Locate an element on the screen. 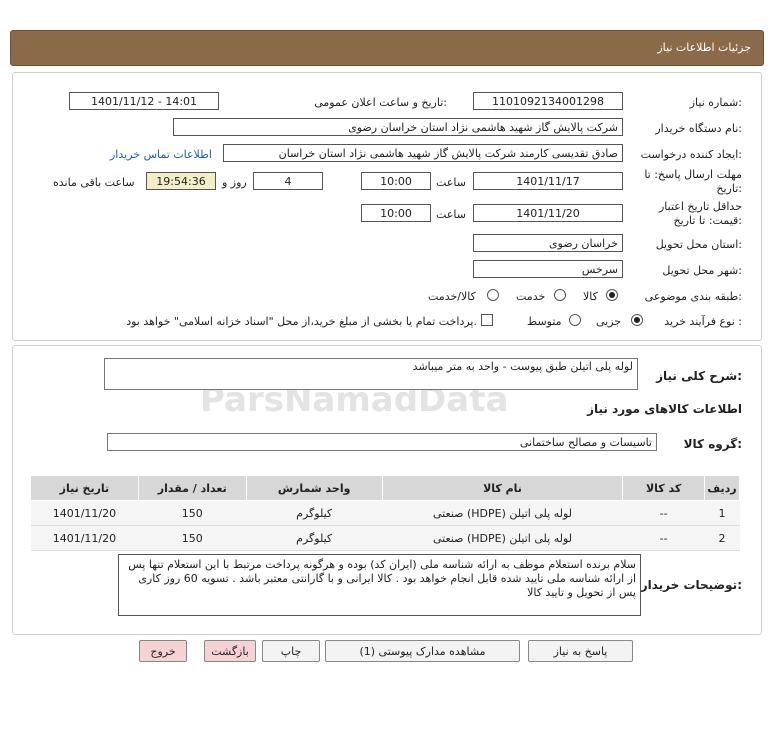 This screenshot has height=745, width=770. page-title: جزئیات اطلاعات نیاز is located at coordinates (704, 47).